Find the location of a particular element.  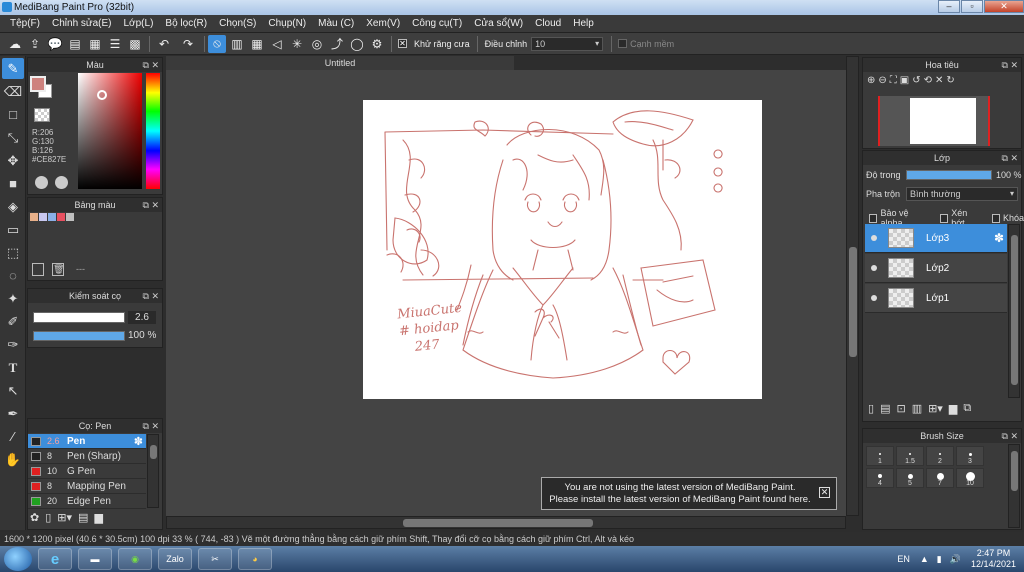

flip-icon: ✕ is located at coordinates (939, 80).